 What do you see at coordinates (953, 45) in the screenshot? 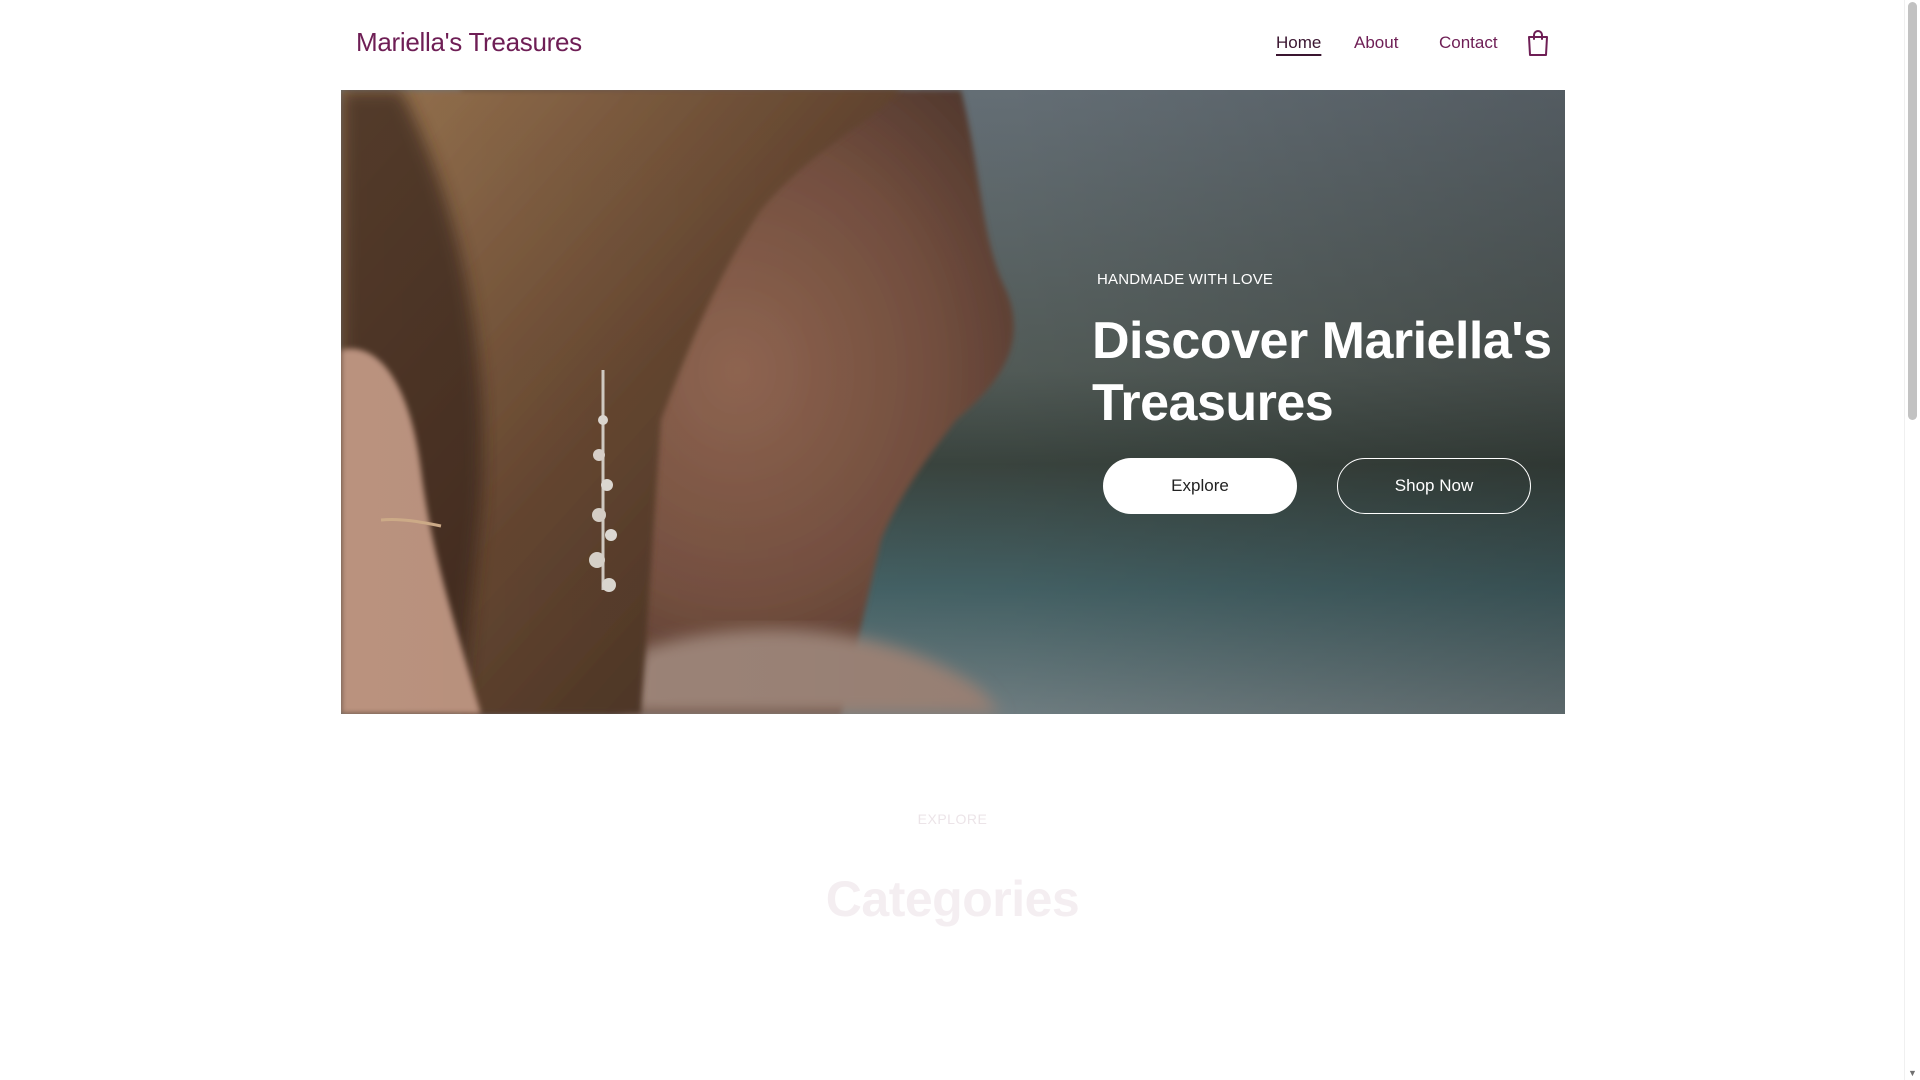
I see `site-header: Mariella's Treasures Home About Contact` at bounding box center [953, 45].